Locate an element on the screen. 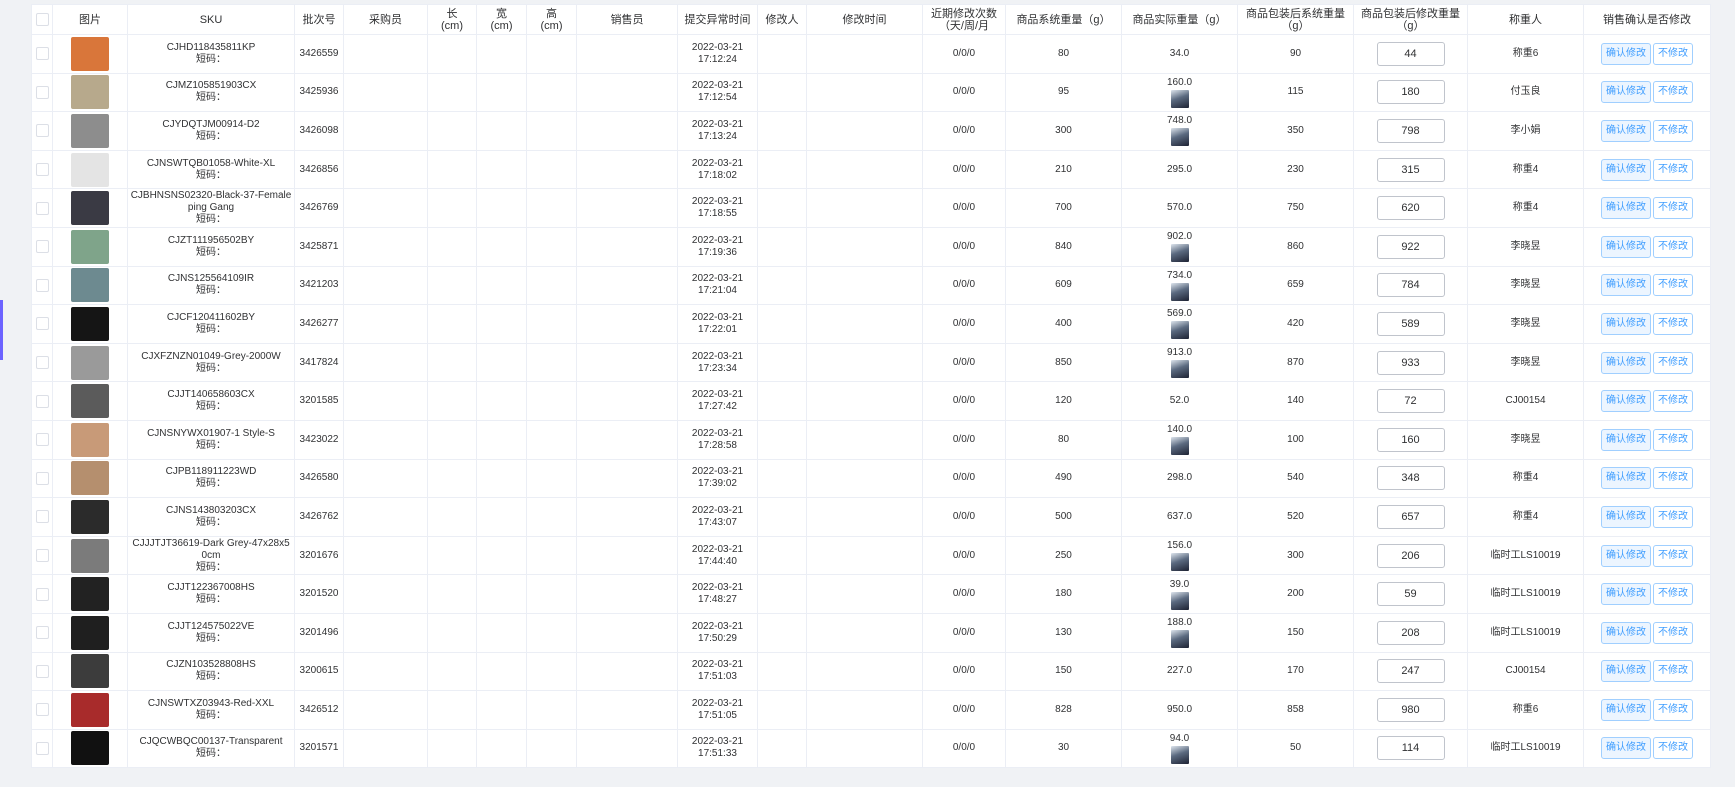 This screenshot has width=1735, height=787. pkg-mod-weight-input: 208 is located at coordinates (1410, 632).